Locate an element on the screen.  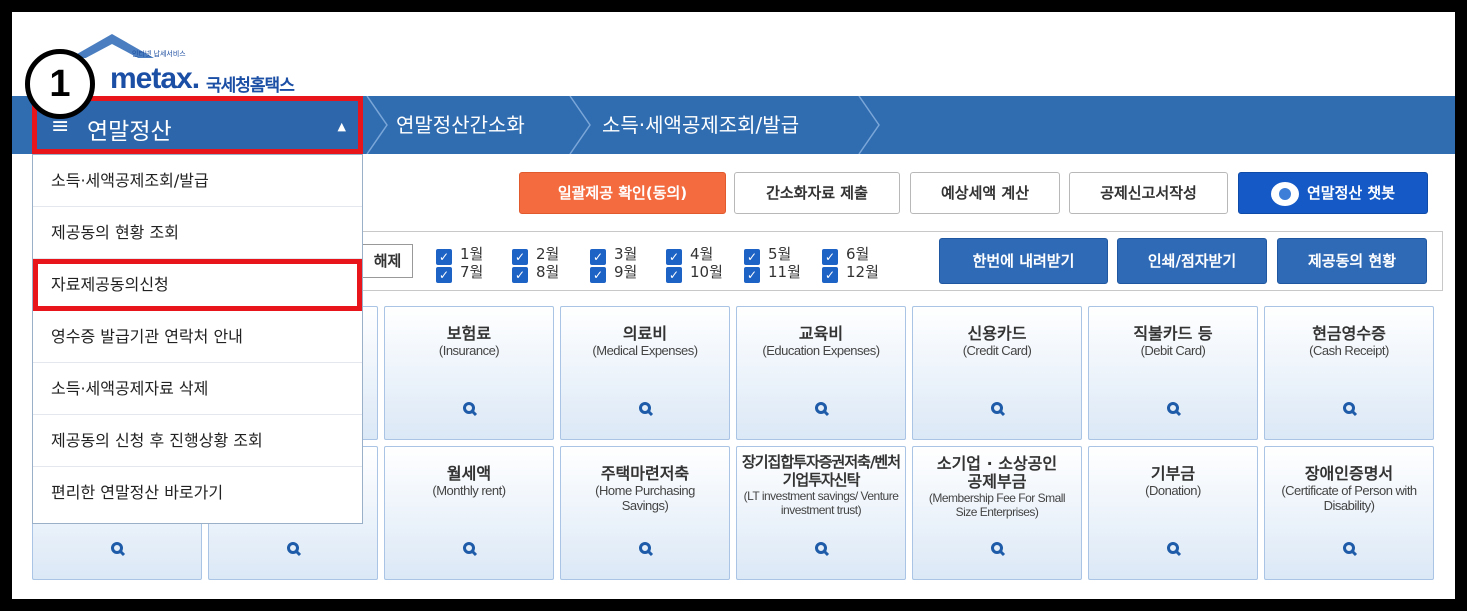
tile-medical: 의료비 (Medical Expenses) is located at coordinates (645, 373).